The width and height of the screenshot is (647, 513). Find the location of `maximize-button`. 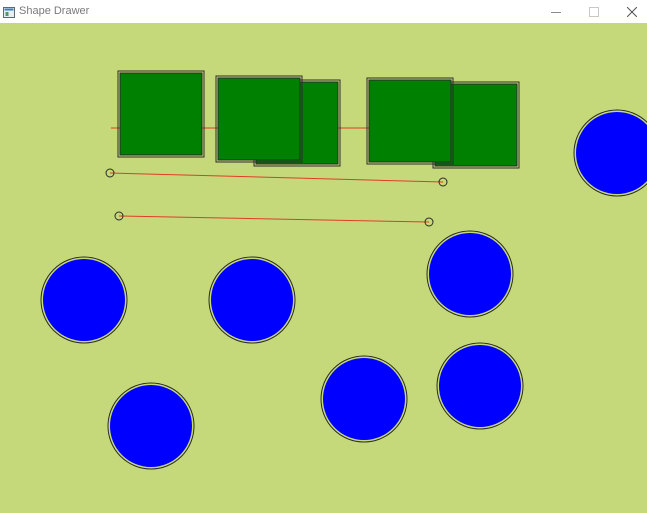

maximize-button is located at coordinates (594, 11).